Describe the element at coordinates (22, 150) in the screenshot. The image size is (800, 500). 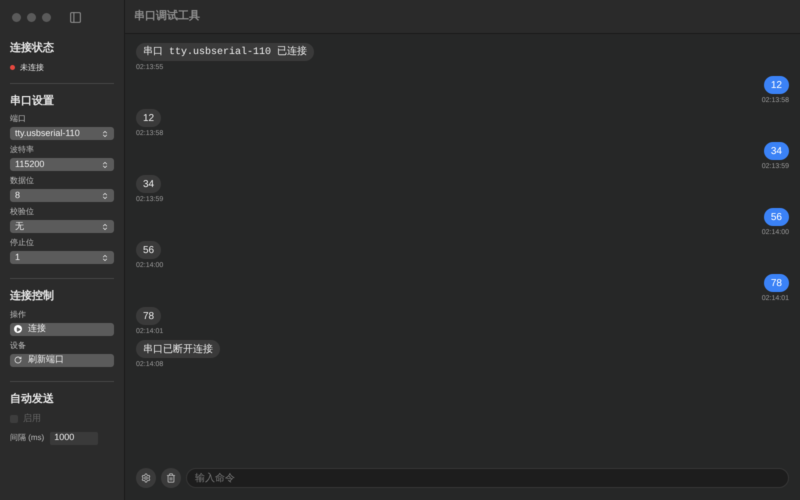
I see `field-label: 波特率` at that location.